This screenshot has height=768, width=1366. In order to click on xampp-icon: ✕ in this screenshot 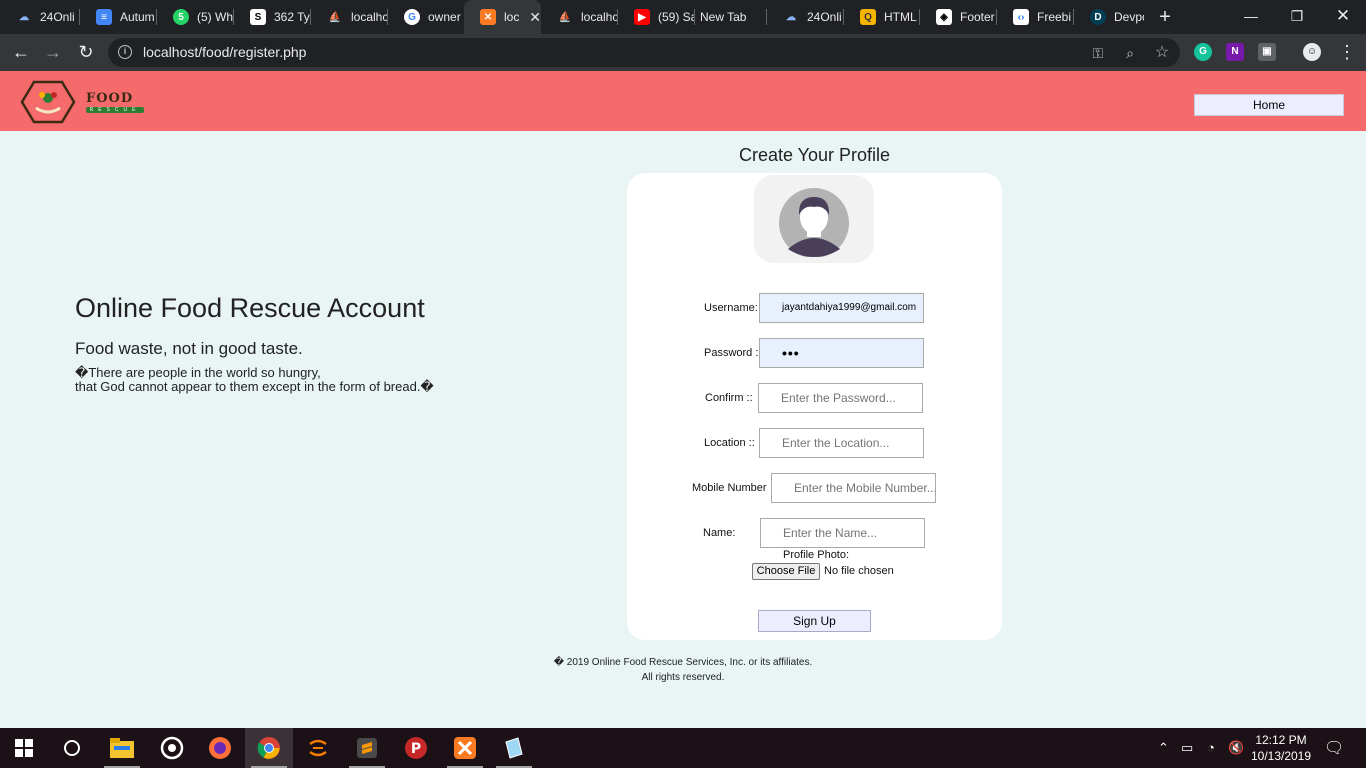, I will do `click(488, 17)`.